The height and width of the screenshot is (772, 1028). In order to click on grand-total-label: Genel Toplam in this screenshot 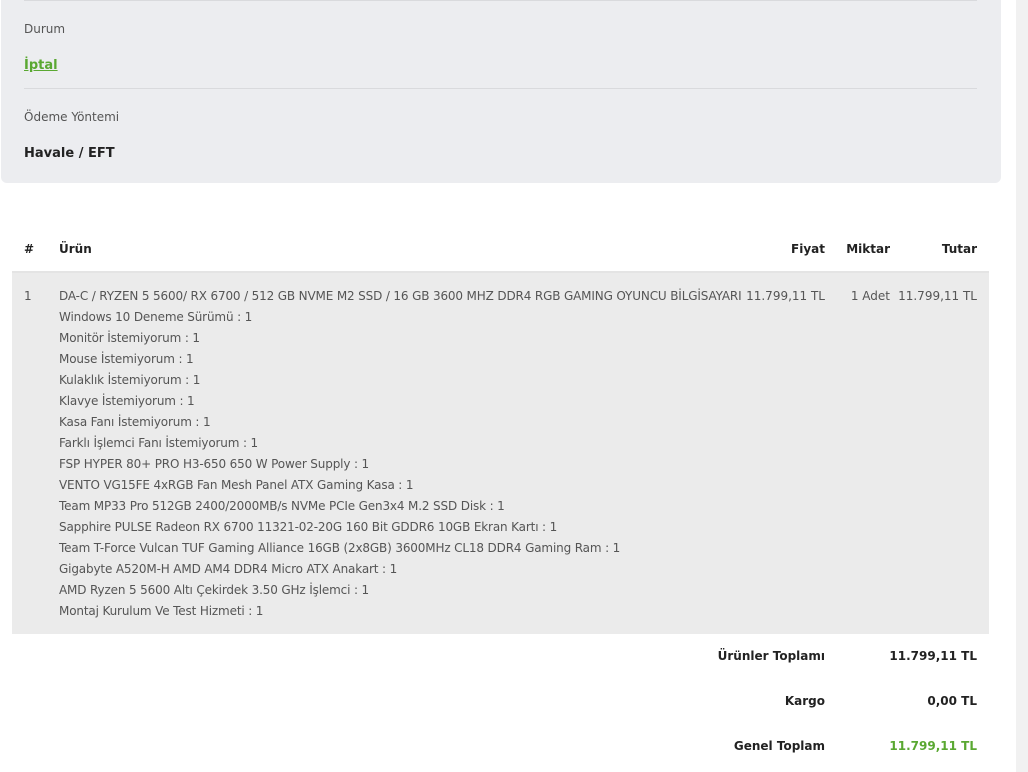, I will do `click(779, 746)`.